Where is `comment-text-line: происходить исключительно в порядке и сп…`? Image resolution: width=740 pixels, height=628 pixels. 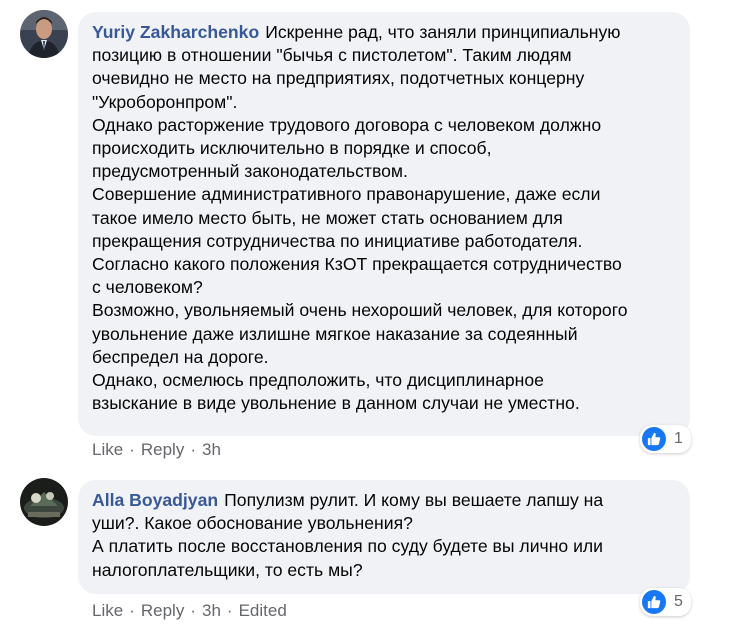 comment-text-line: происходить исключительно в порядке и сп… is located at coordinates (292, 148).